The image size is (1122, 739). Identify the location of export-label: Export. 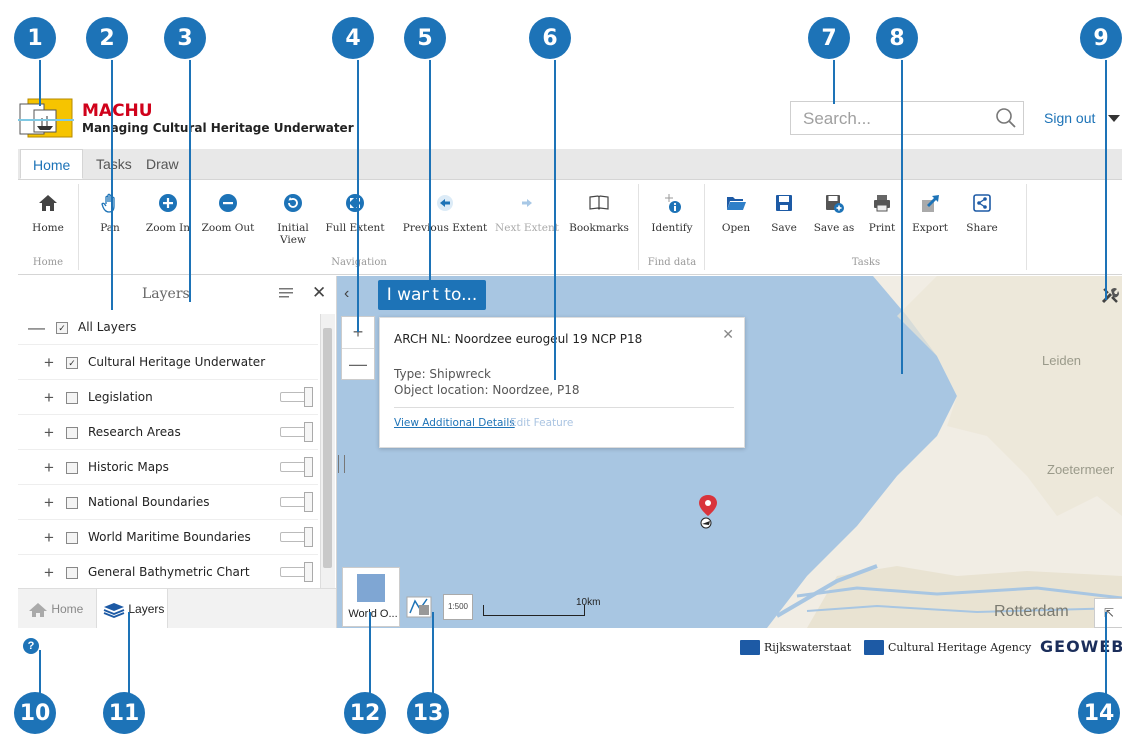
(930, 228).